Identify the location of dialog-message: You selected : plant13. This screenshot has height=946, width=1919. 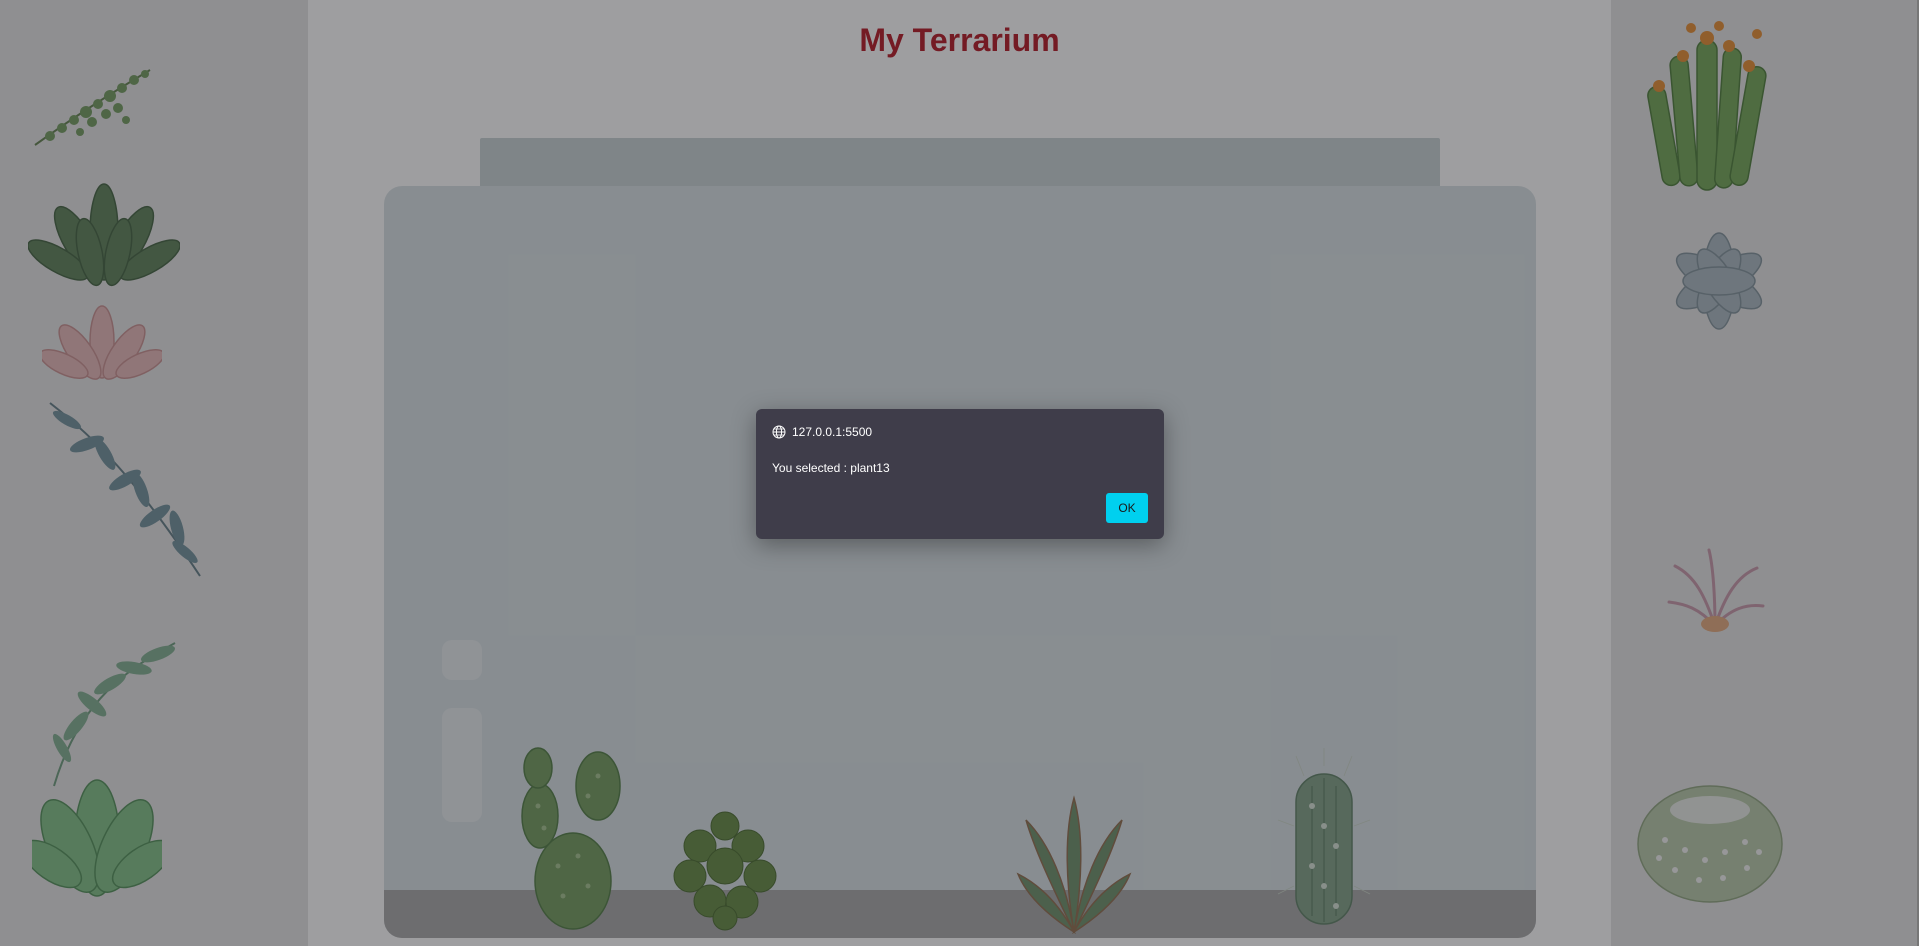
(831, 468).